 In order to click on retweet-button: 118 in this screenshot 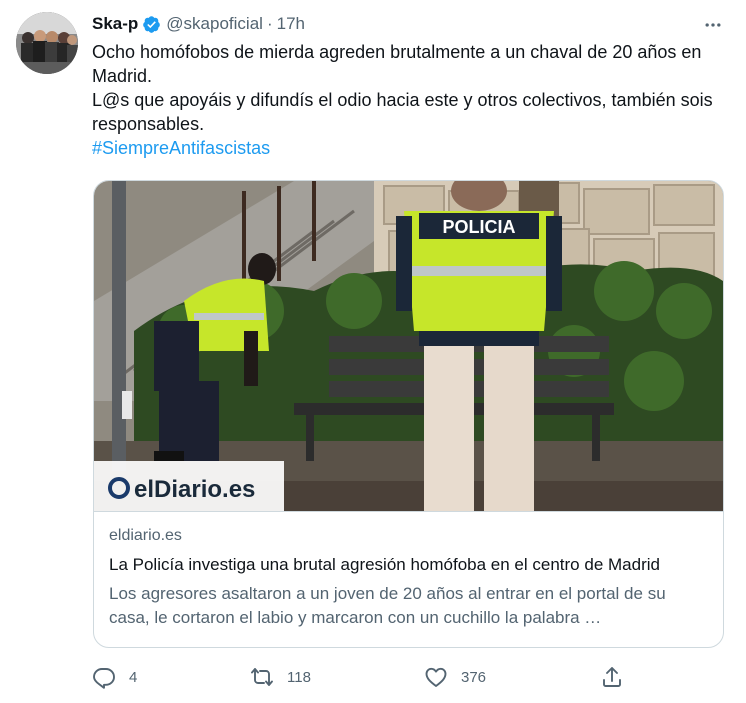, I will do `click(280, 677)`.